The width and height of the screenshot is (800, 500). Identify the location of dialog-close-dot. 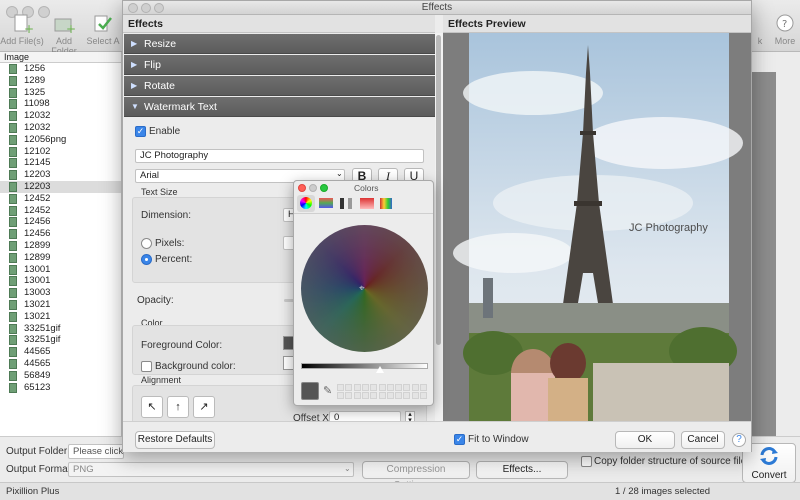
(133, 8).